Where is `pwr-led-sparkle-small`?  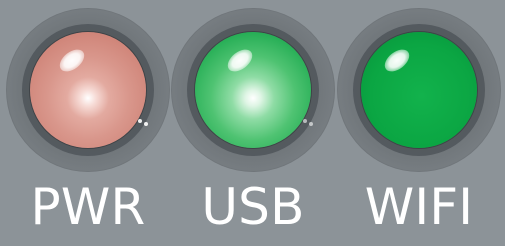
pwr-led-sparkle-small is located at coordinates (146, 124).